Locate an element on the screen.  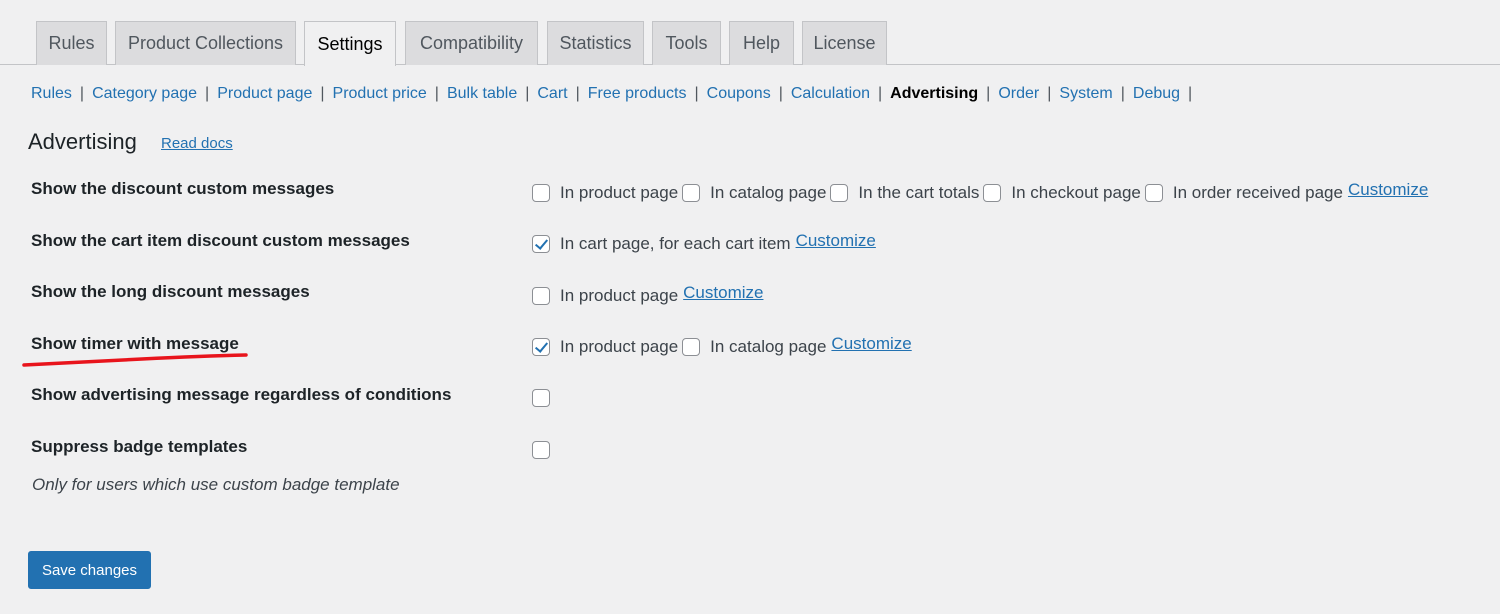
read-docs-link: Read docs is located at coordinates (197, 143).